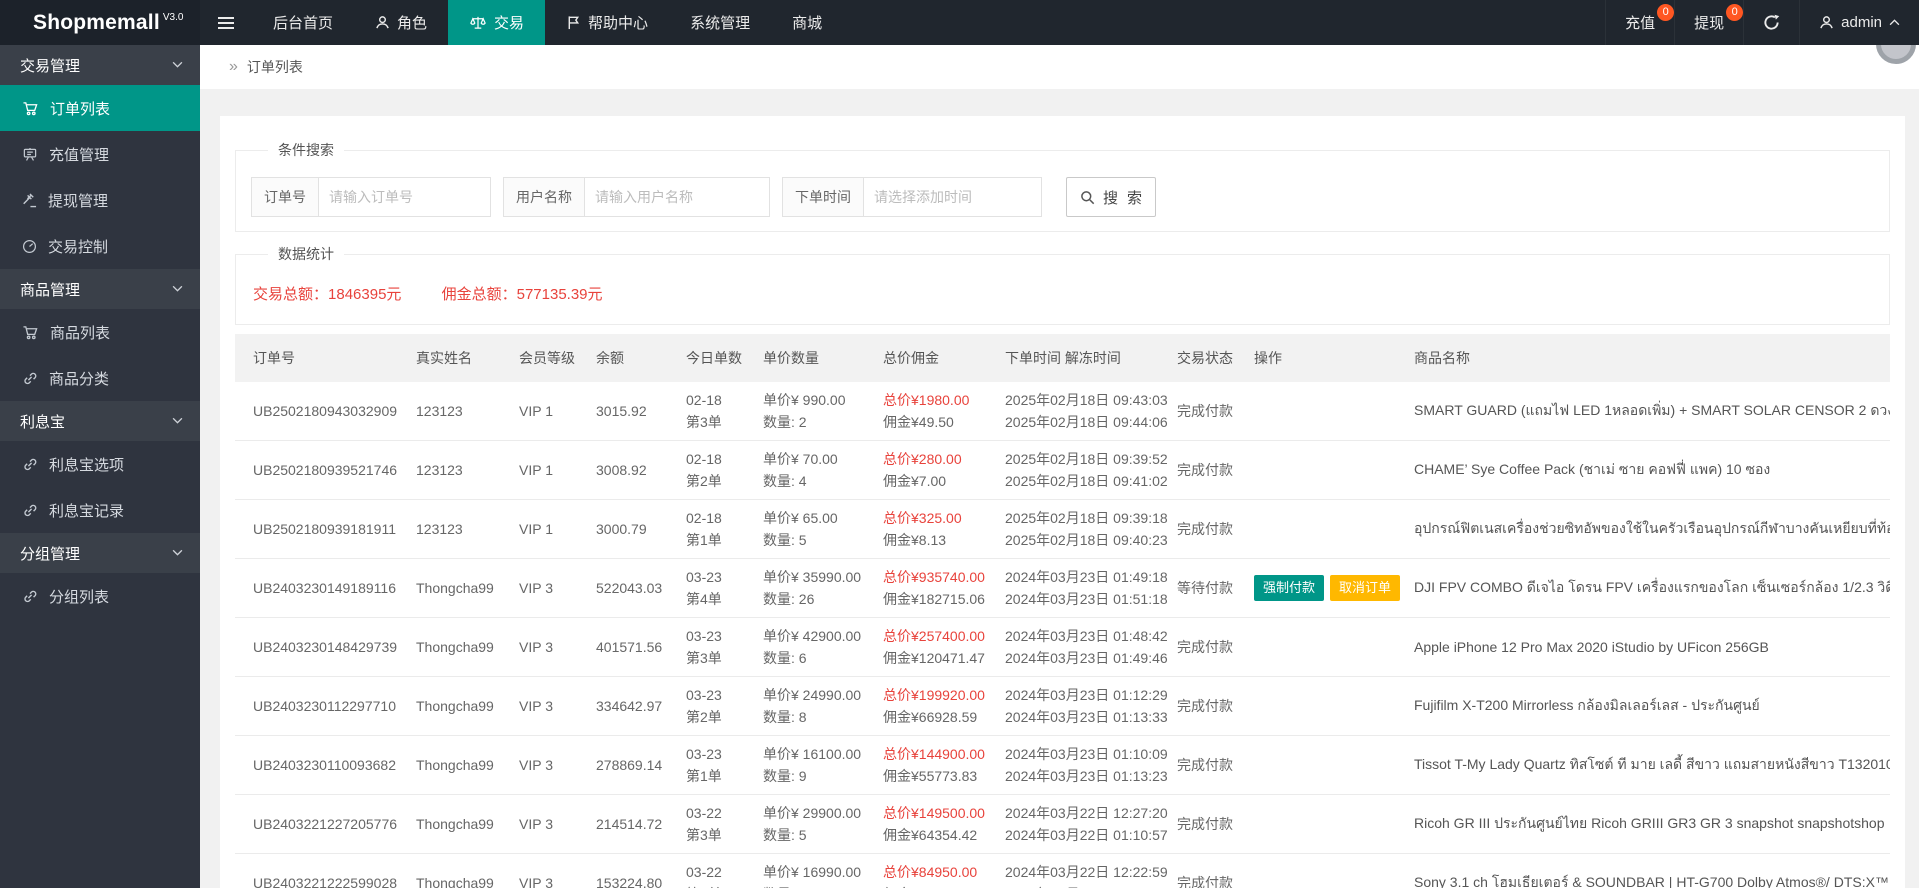  What do you see at coordinates (1086, 885) in the screenshot?
I see `unfreeze-time: 2024年03月22日 12:28:09` at bounding box center [1086, 885].